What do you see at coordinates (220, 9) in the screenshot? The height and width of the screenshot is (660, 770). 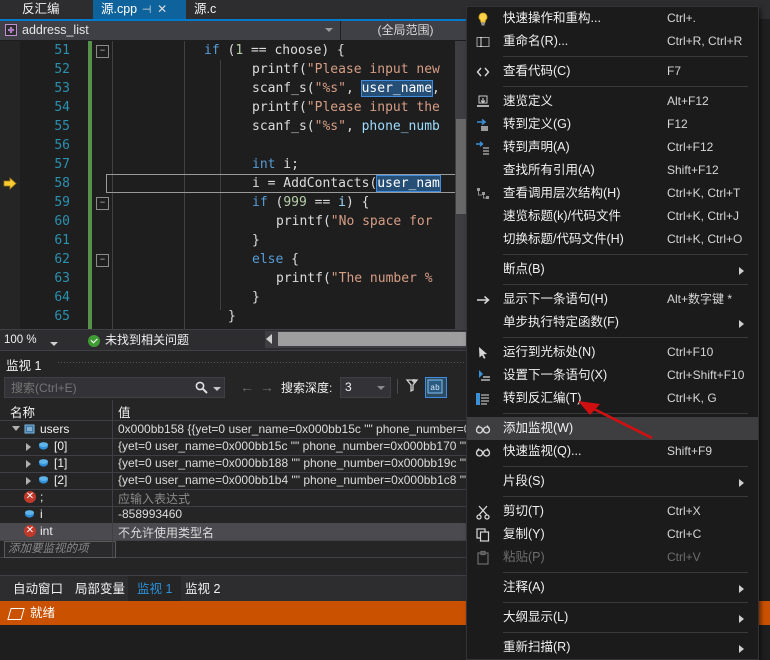 I see `tab-source-c: 源.c` at bounding box center [220, 9].